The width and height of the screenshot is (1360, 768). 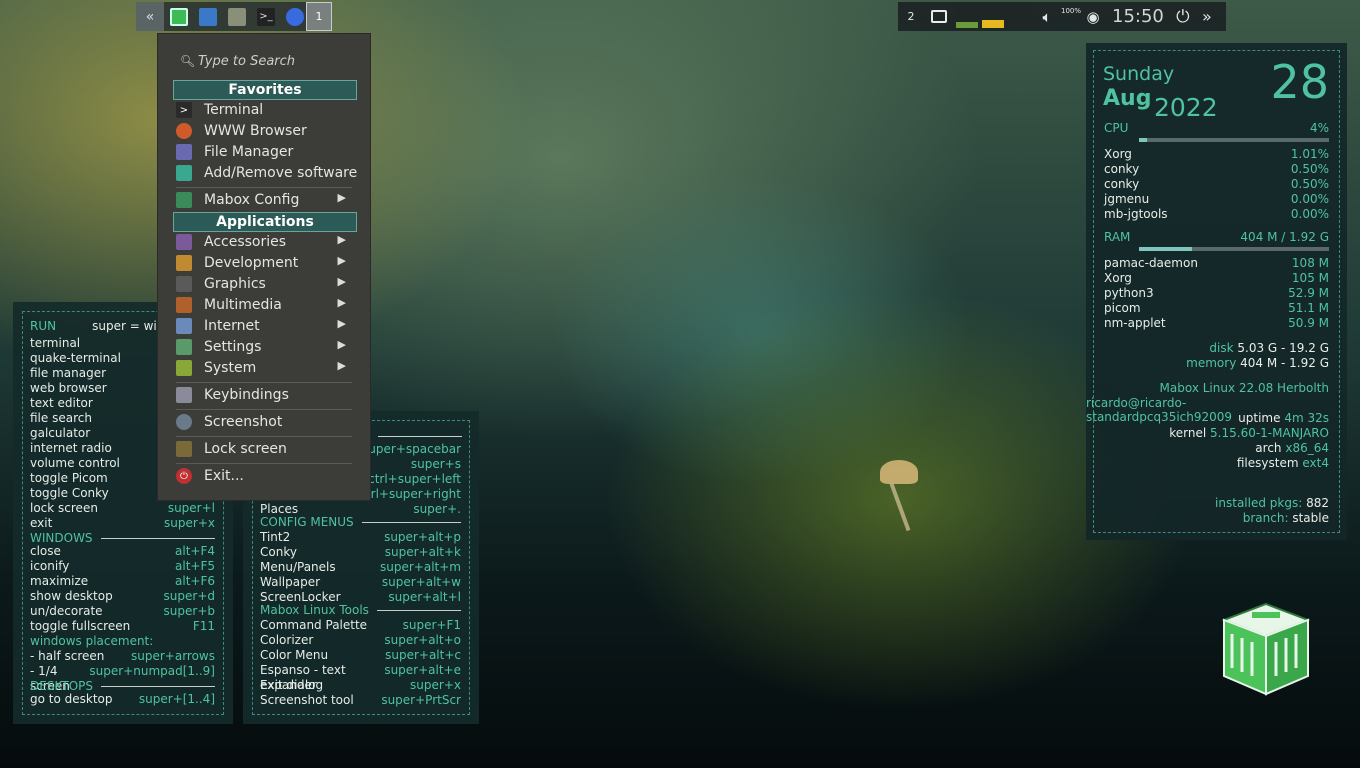 What do you see at coordinates (269, 305) in the screenshot?
I see `menu-item-multimedia: Multimedia ▶` at bounding box center [269, 305].